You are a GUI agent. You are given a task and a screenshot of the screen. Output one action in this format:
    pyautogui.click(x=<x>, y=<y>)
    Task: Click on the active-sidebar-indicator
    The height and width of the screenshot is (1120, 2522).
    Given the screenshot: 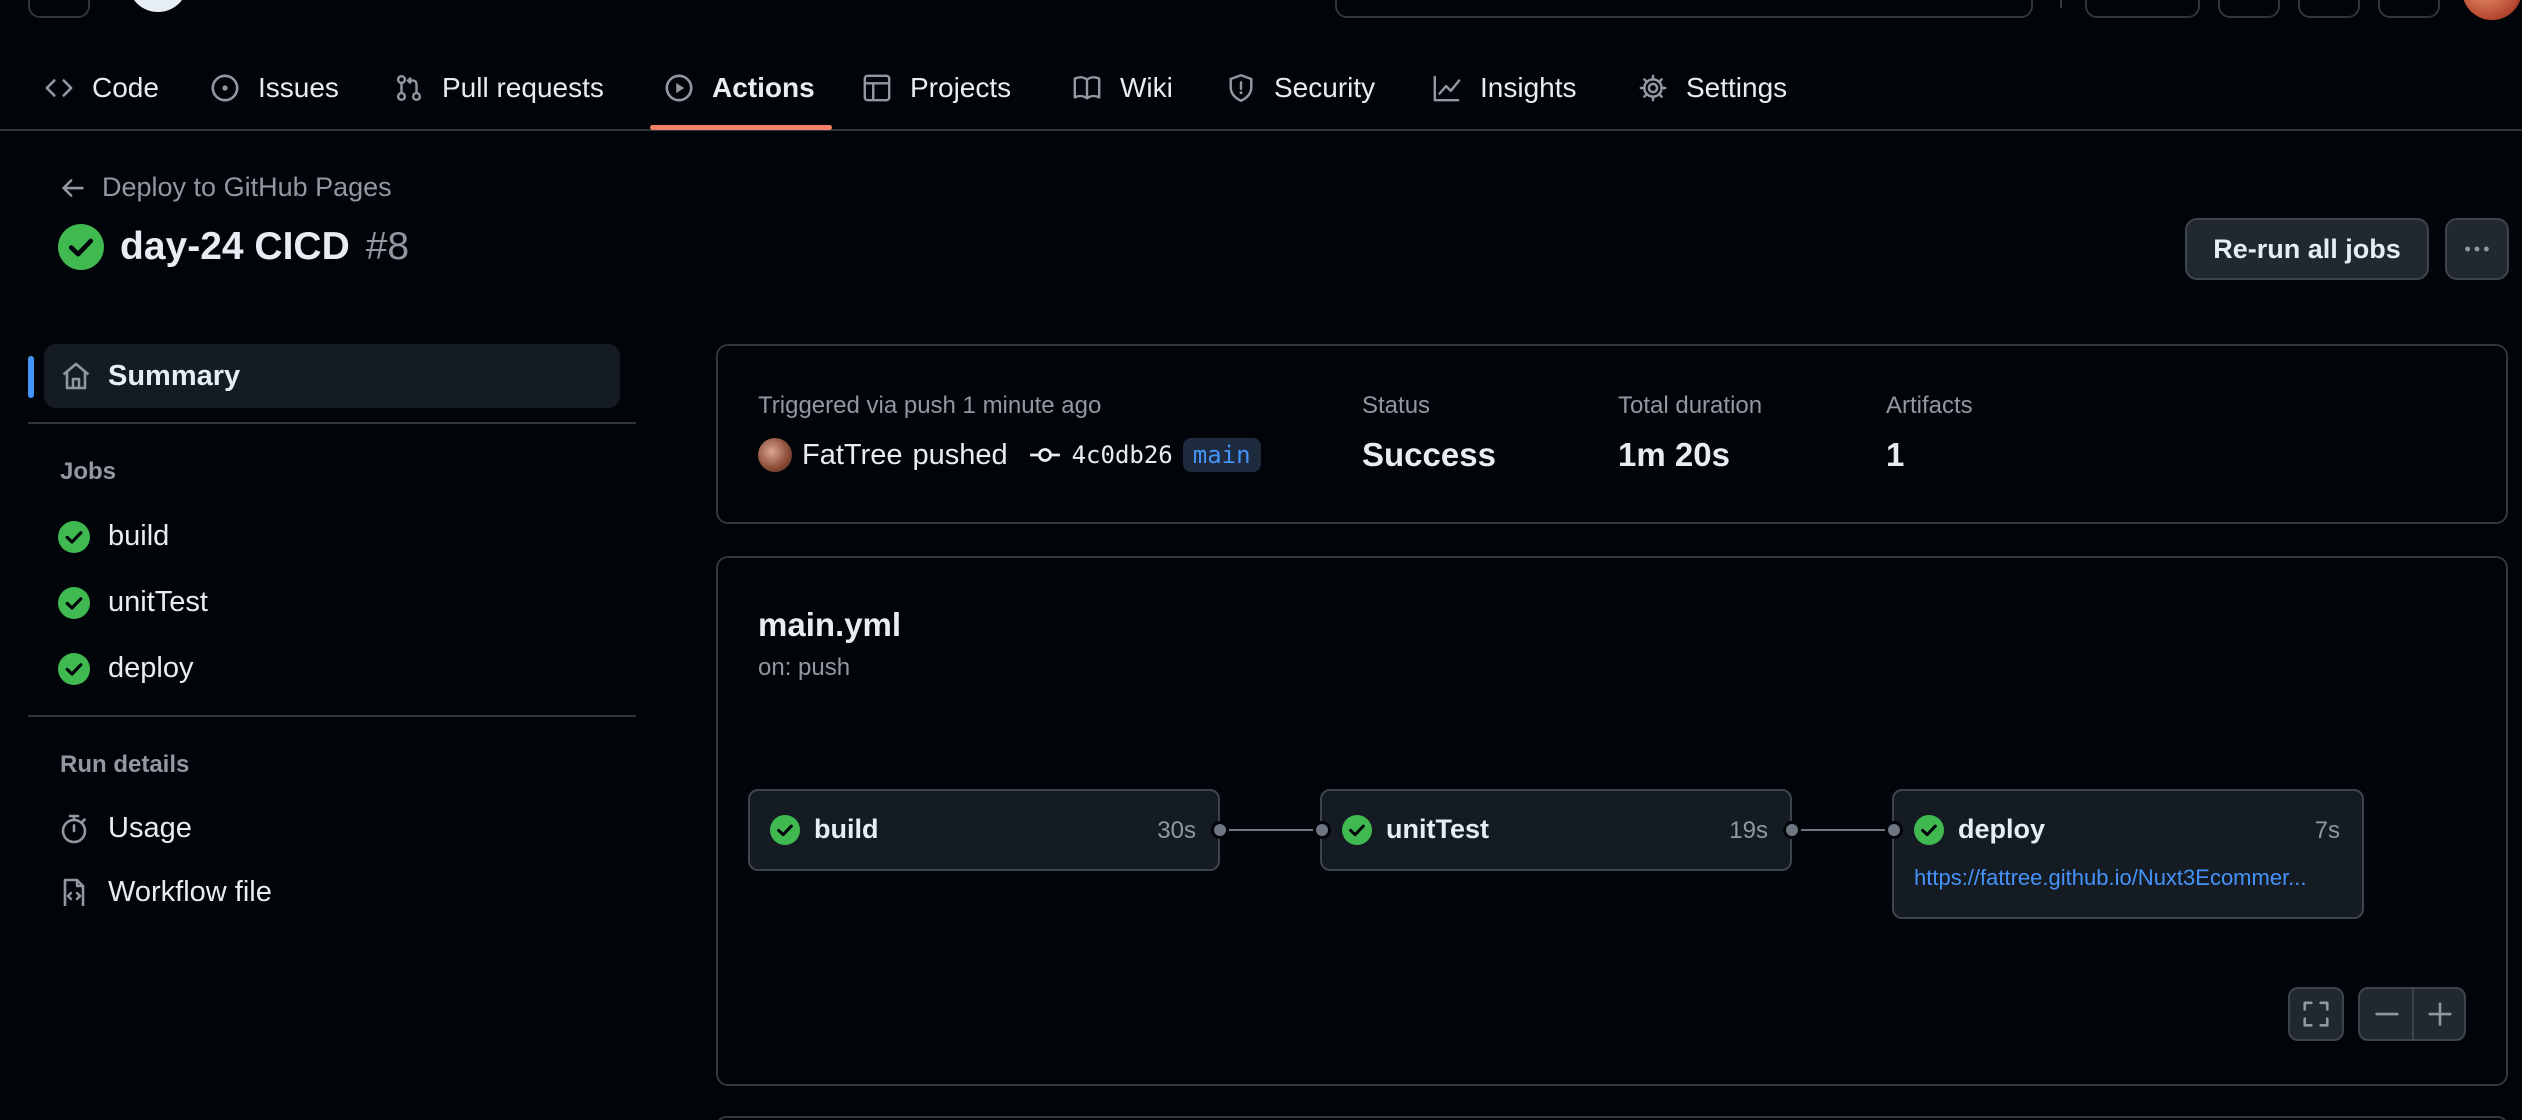 What is the action you would take?
    pyautogui.click(x=31, y=377)
    